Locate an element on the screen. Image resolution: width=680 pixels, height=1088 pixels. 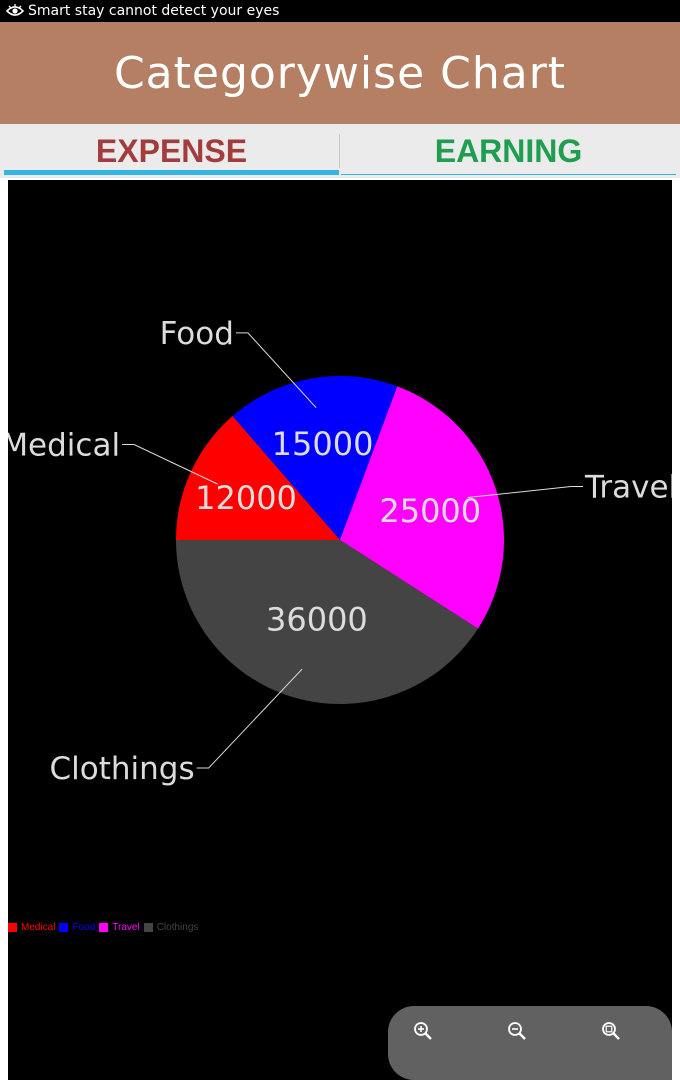
tab-inactive-indicator is located at coordinates (508, 174).